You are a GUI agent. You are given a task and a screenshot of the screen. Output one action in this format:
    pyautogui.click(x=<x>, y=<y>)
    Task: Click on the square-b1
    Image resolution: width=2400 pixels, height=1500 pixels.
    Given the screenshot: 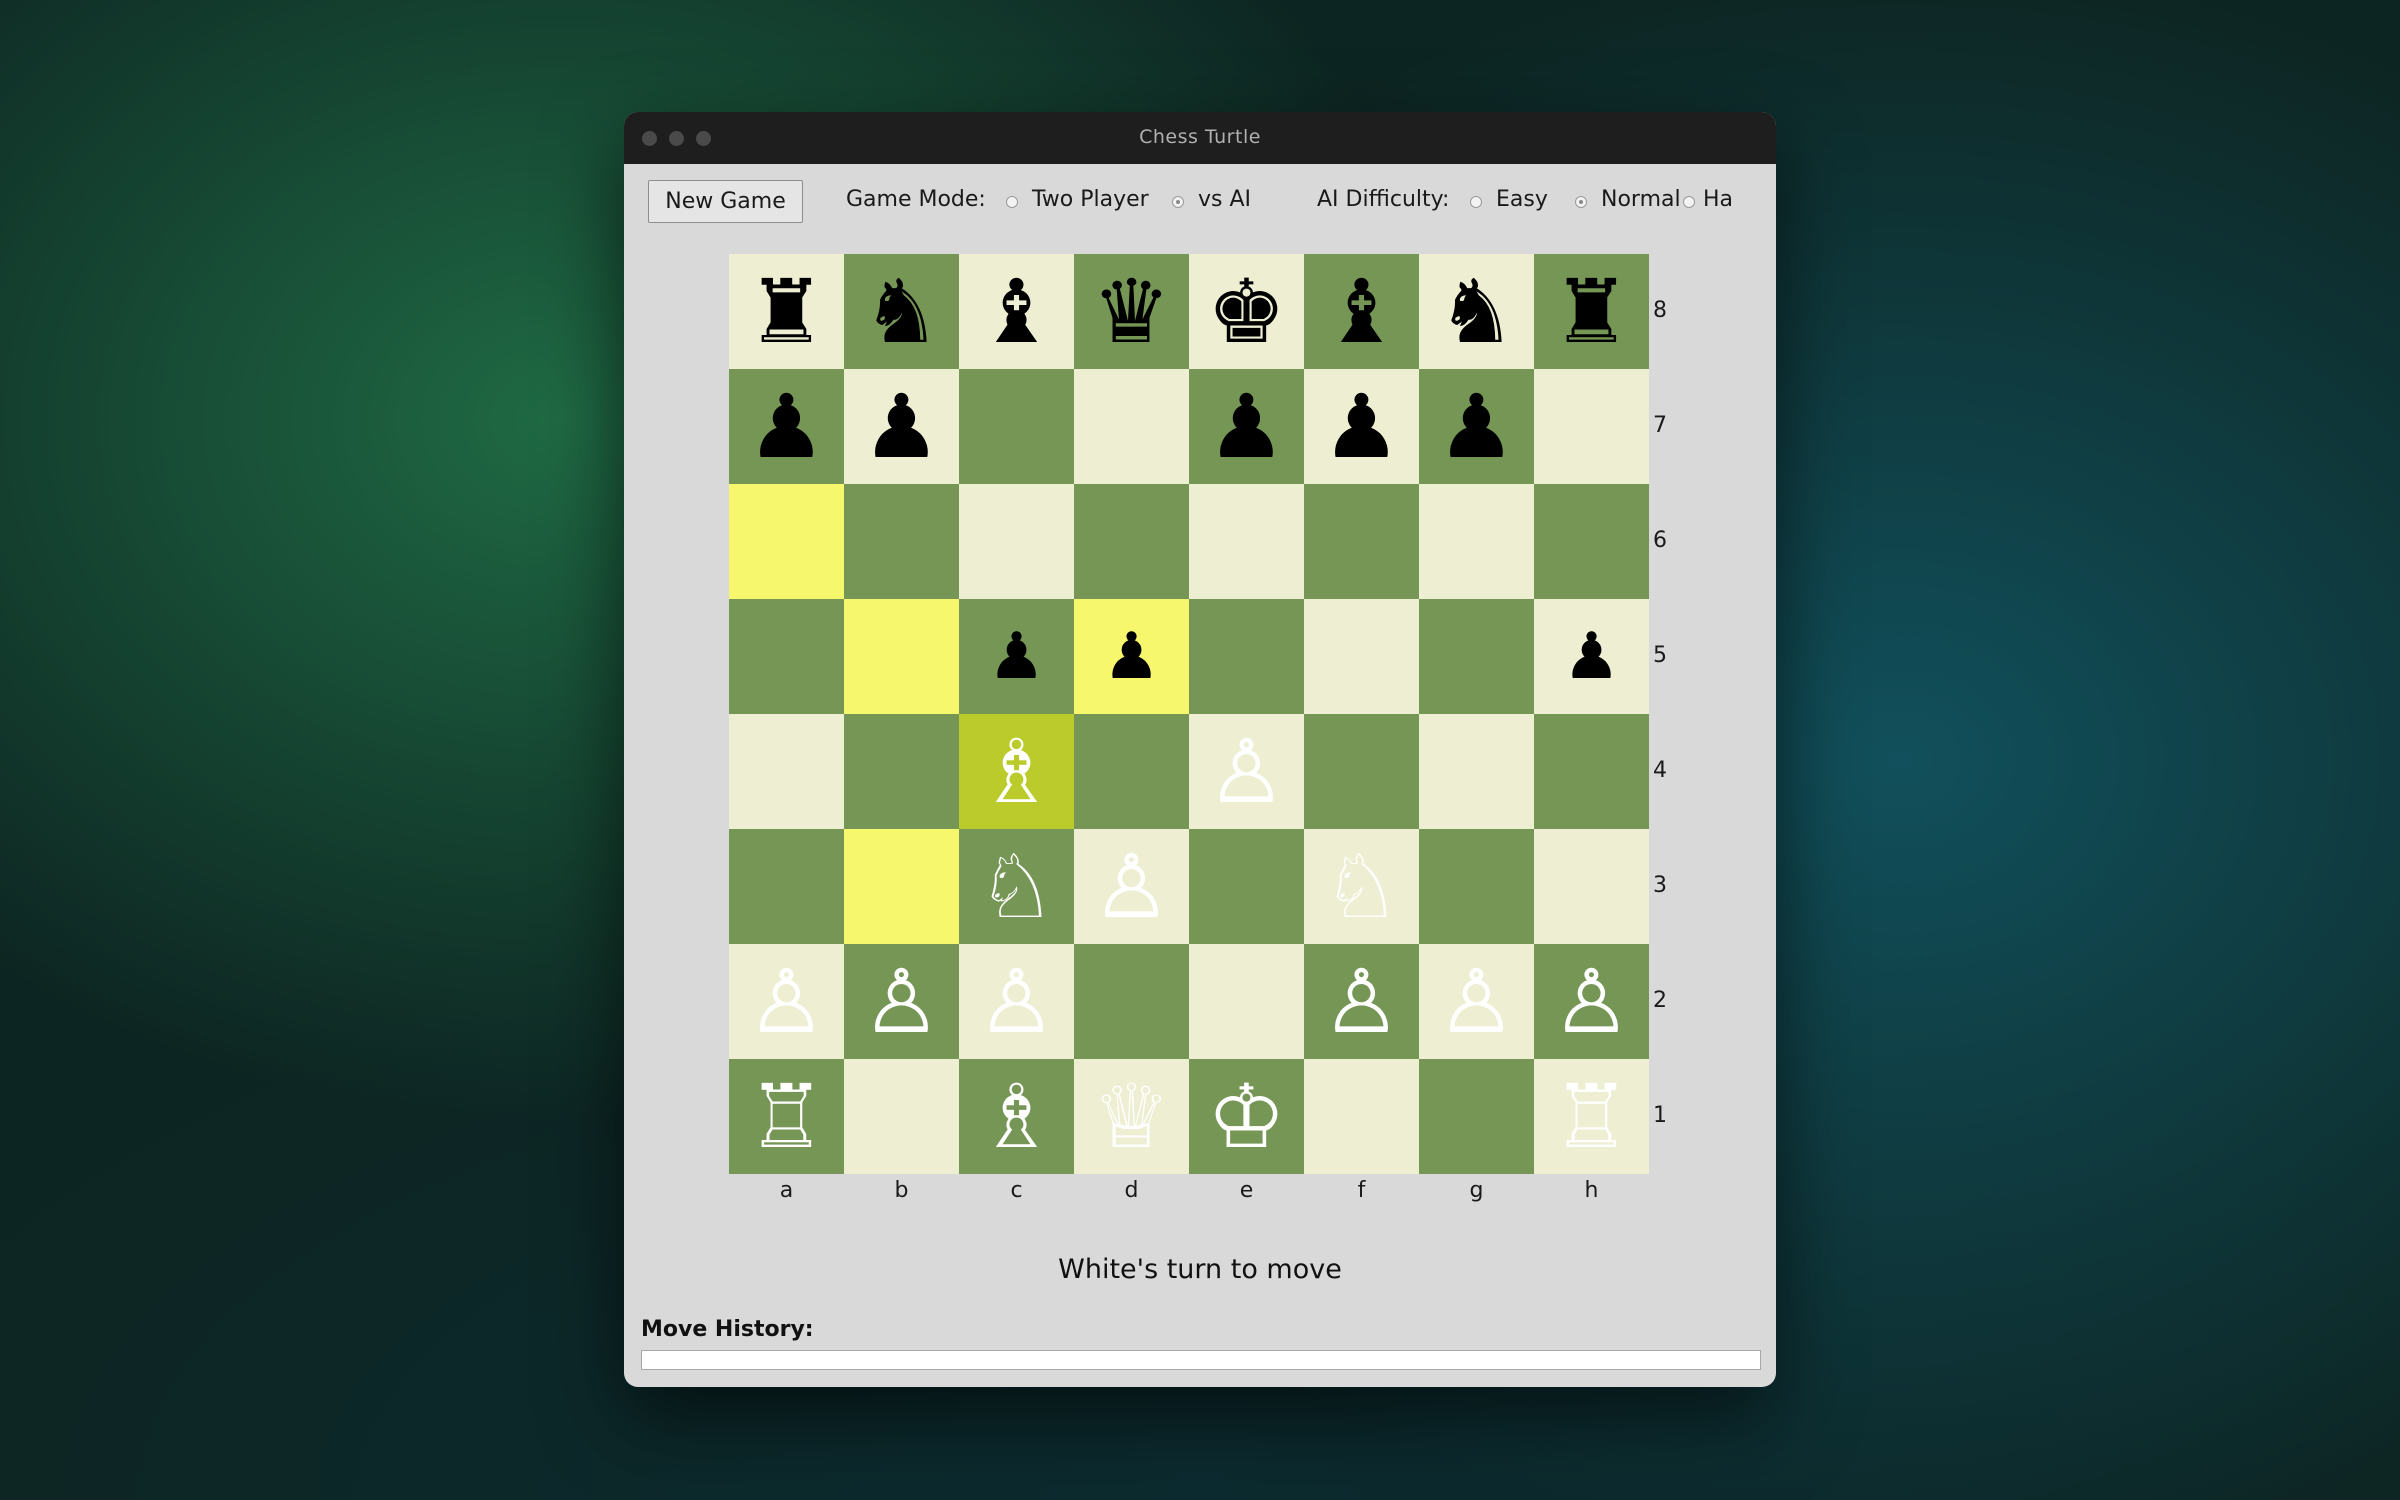 What is the action you would take?
    pyautogui.click(x=901, y=1116)
    